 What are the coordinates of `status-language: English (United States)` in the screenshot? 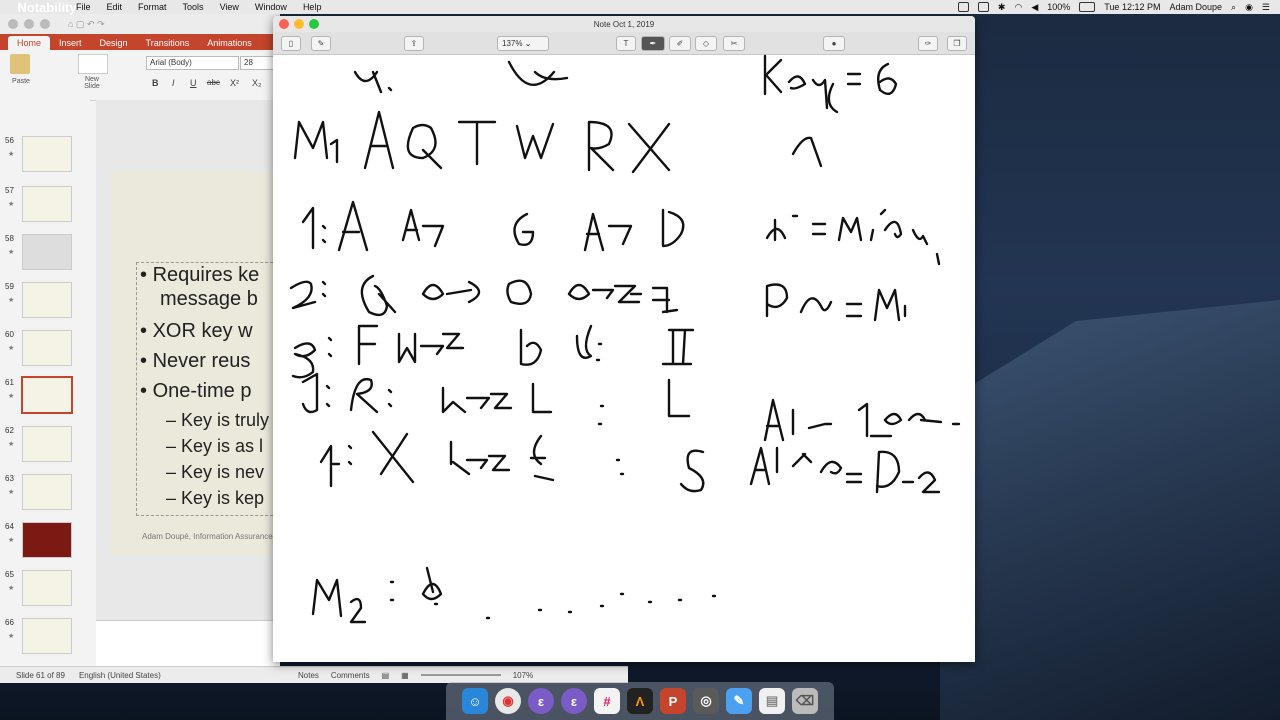 It's located at (119, 675).